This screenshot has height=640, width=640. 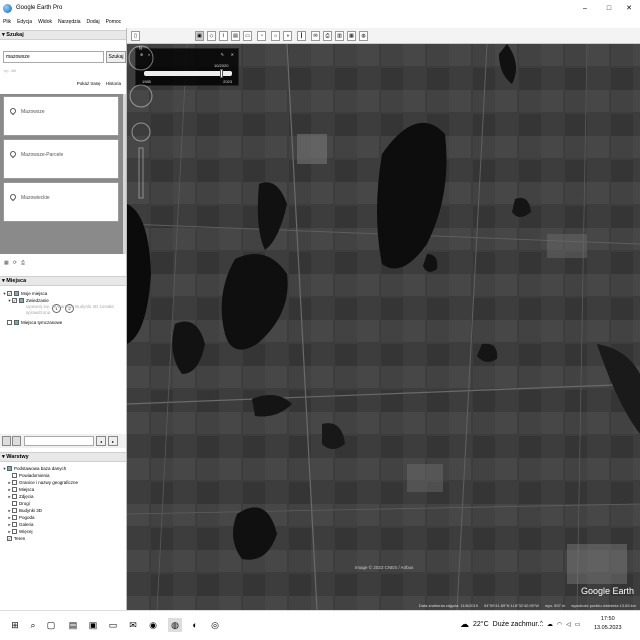 I want to click on sun-icon: ☼, so click(x=275, y=36).